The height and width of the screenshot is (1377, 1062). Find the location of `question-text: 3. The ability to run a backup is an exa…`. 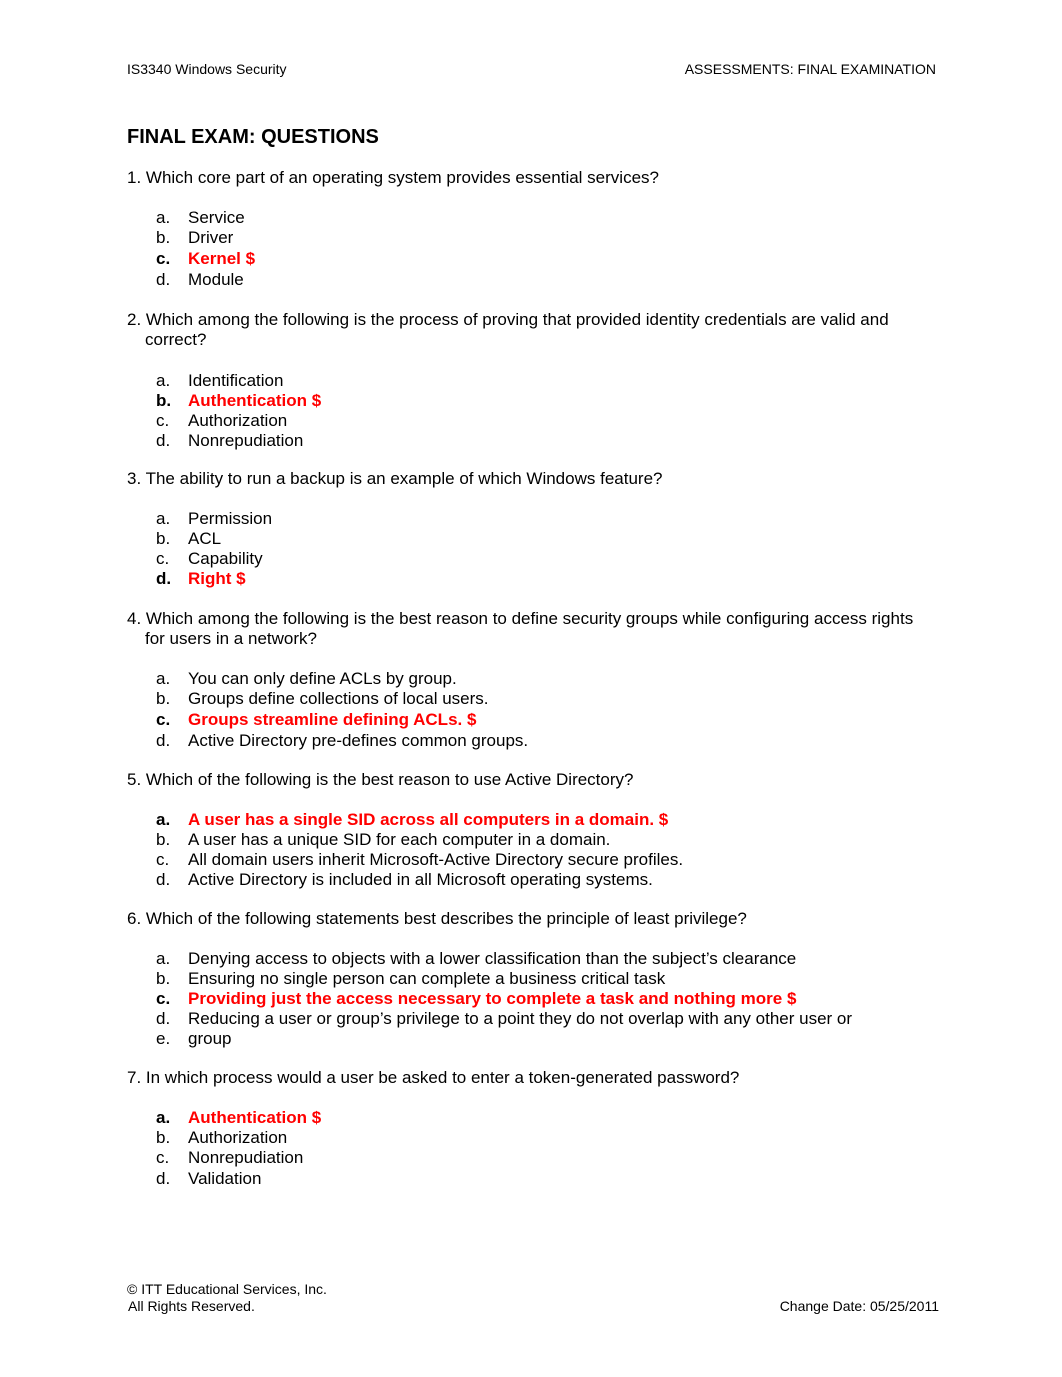

question-text: 3. The ability to run a backup is an exa… is located at coordinates (395, 478).